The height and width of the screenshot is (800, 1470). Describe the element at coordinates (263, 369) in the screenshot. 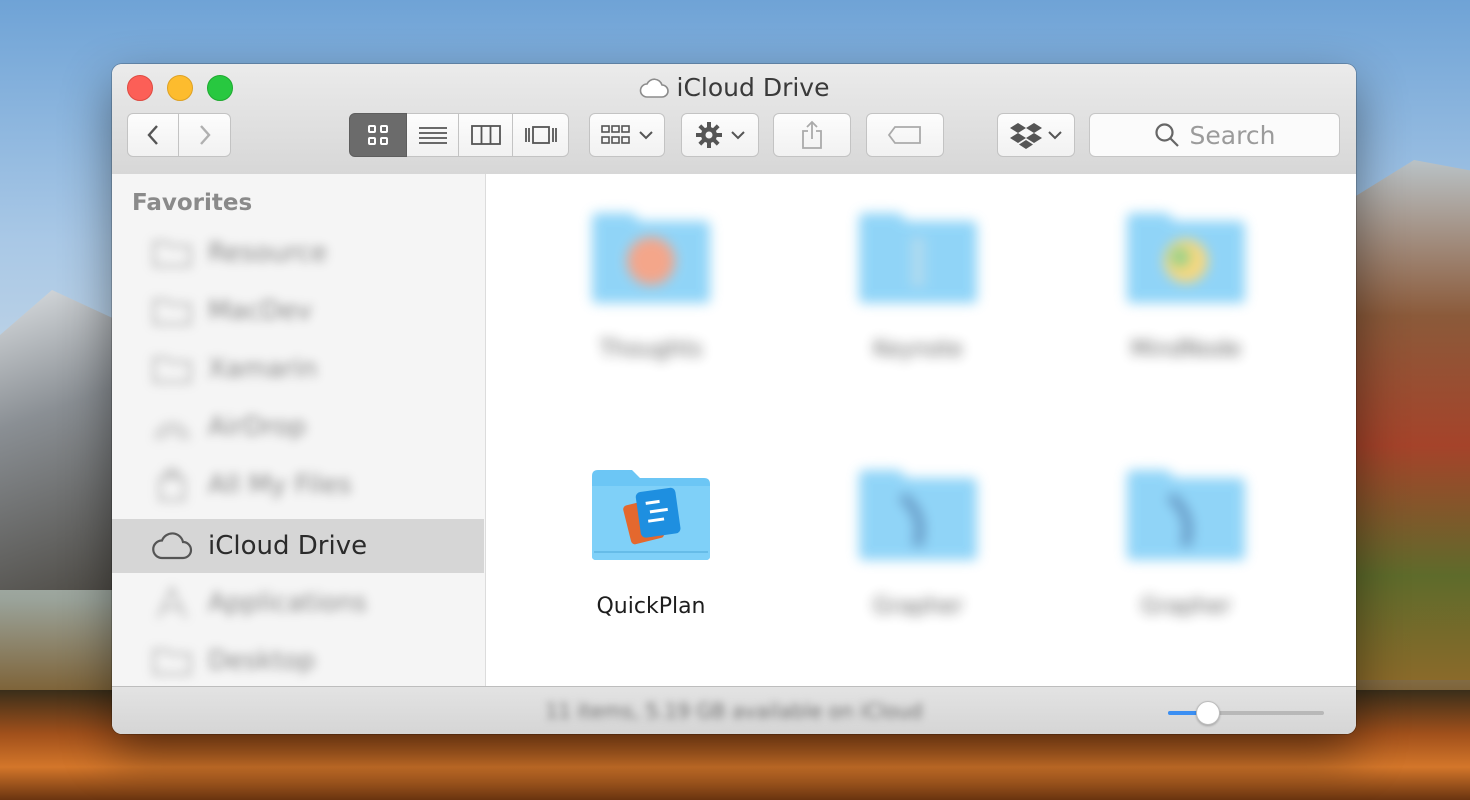

I see `sidebar-item-label: Xamarin` at that location.